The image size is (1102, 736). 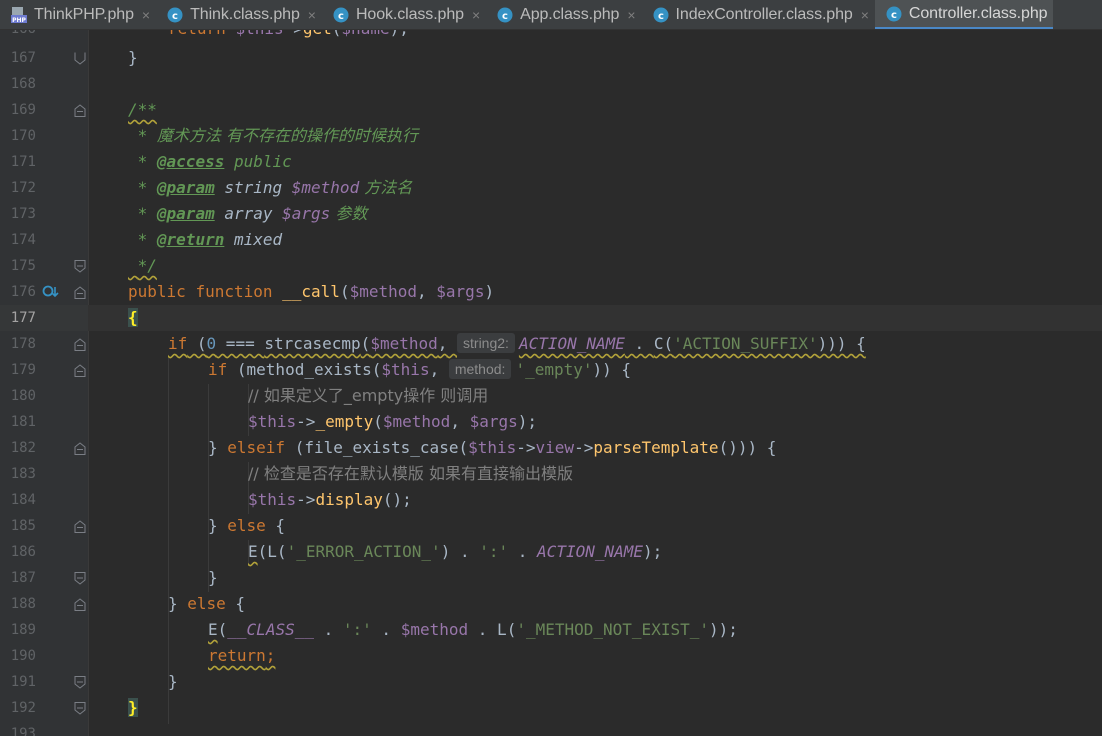 What do you see at coordinates (551, 84) in the screenshot?
I see `code-line: 168` at bounding box center [551, 84].